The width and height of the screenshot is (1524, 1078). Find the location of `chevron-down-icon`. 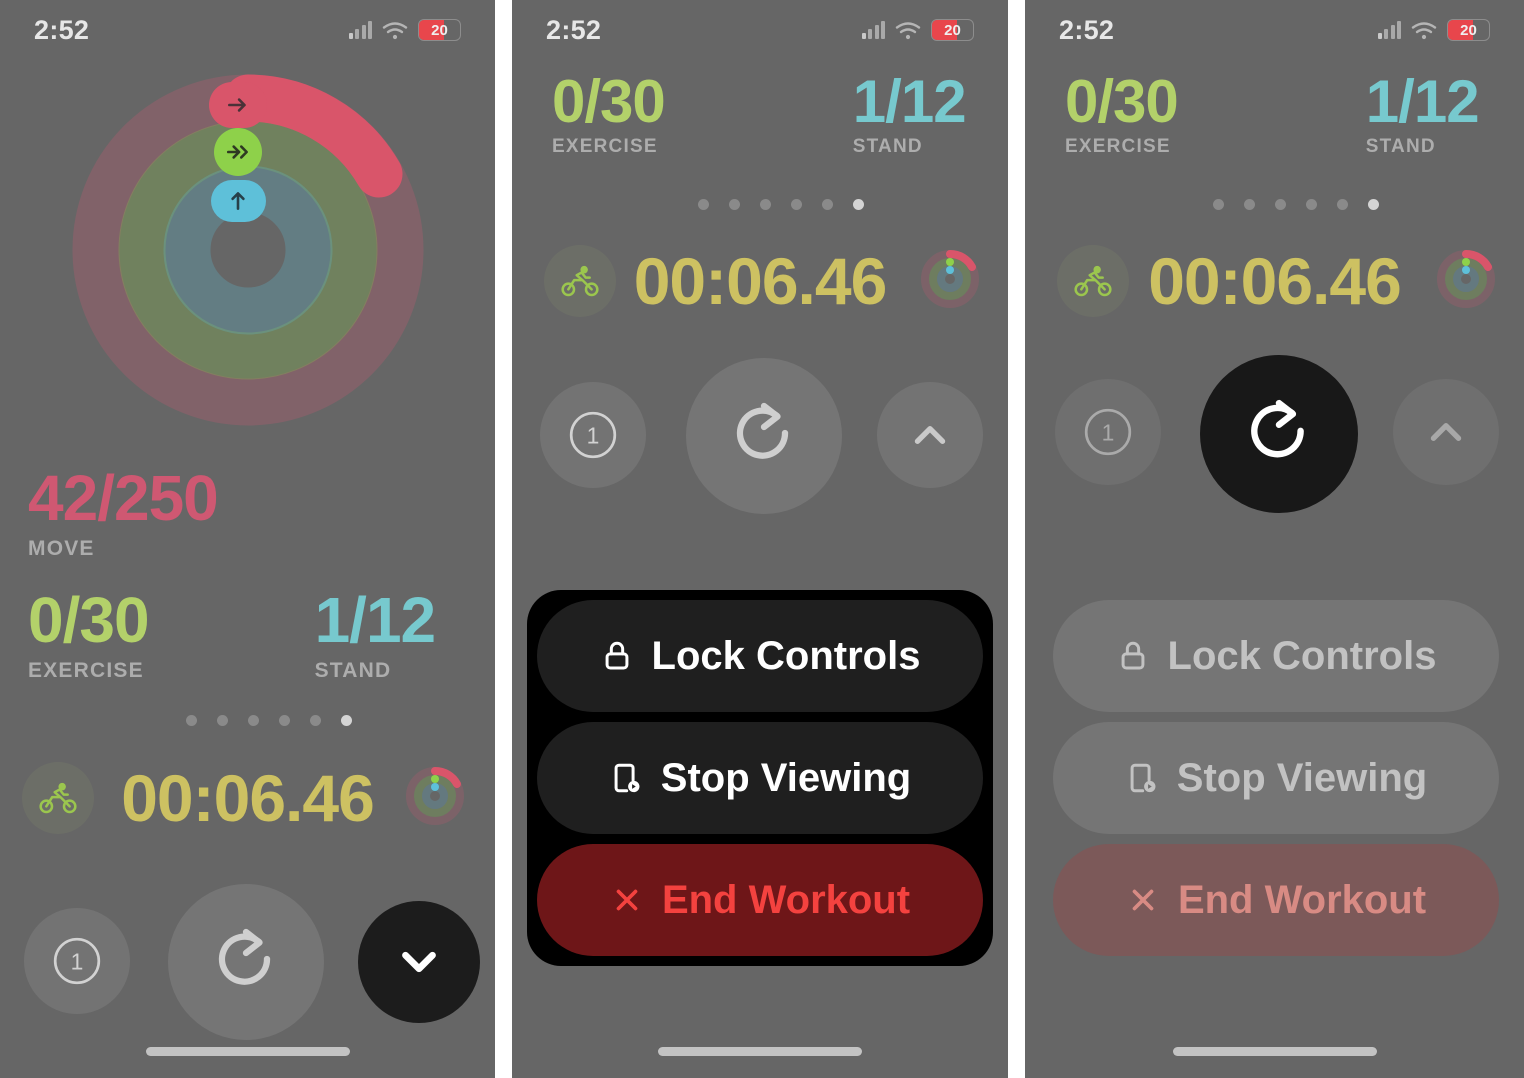

chevron-down-icon is located at coordinates (419, 962).